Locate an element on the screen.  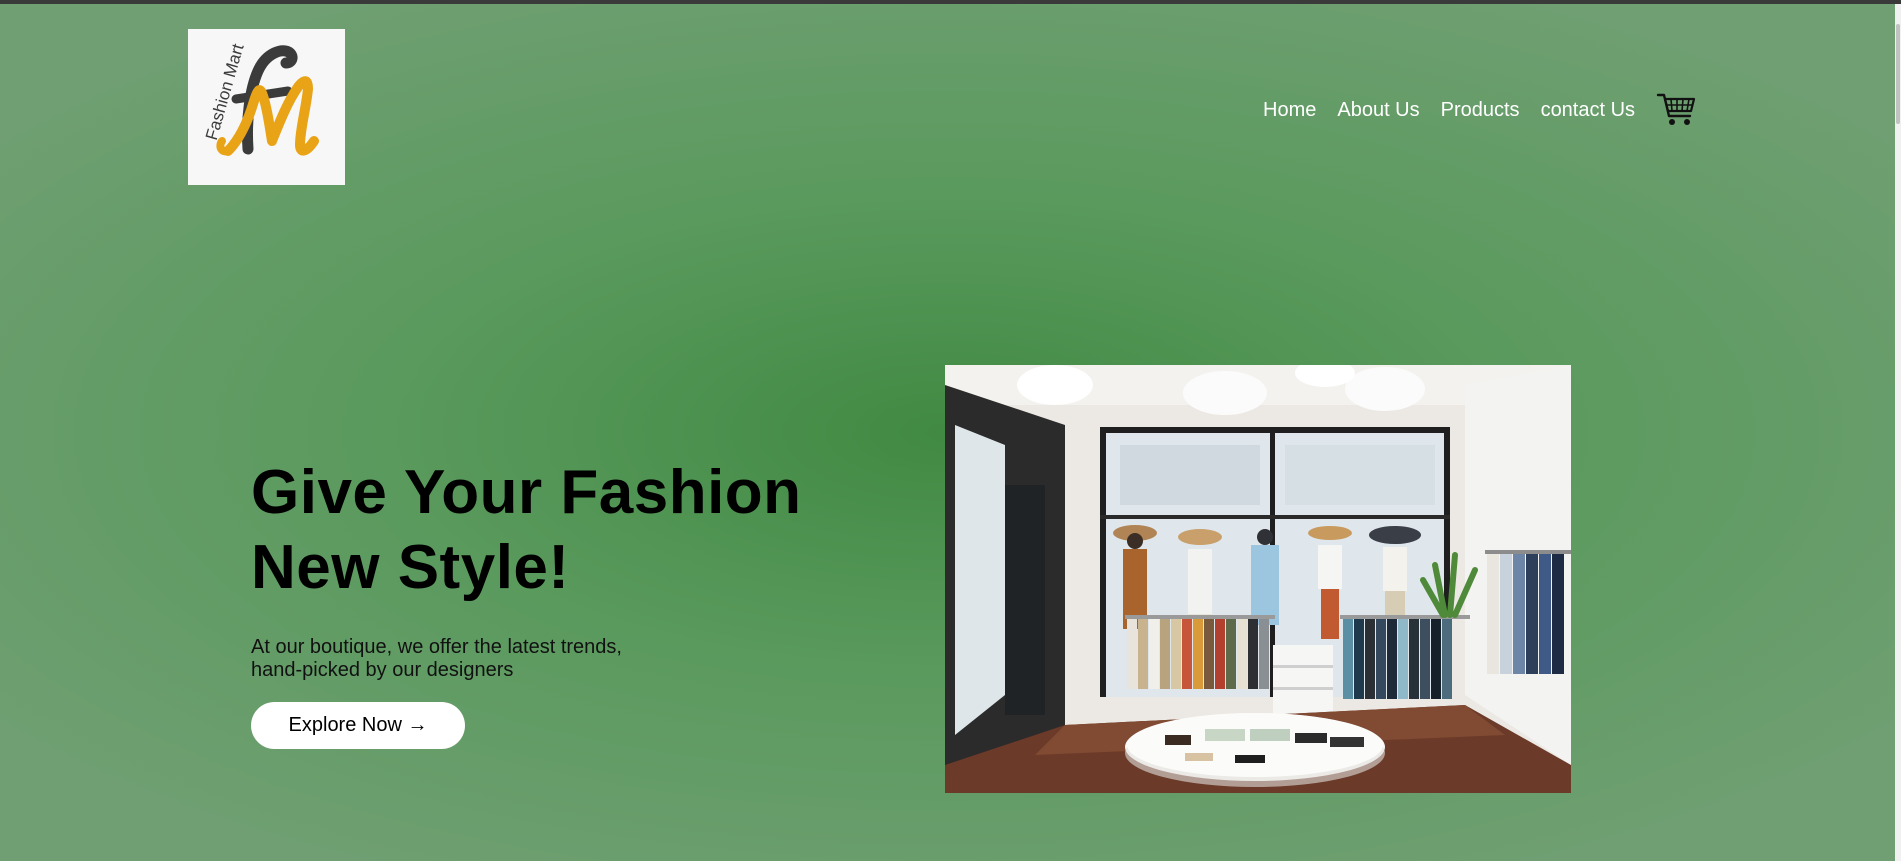
hero-title: Give Your Fashion New Style! is located at coordinates (561, 530).